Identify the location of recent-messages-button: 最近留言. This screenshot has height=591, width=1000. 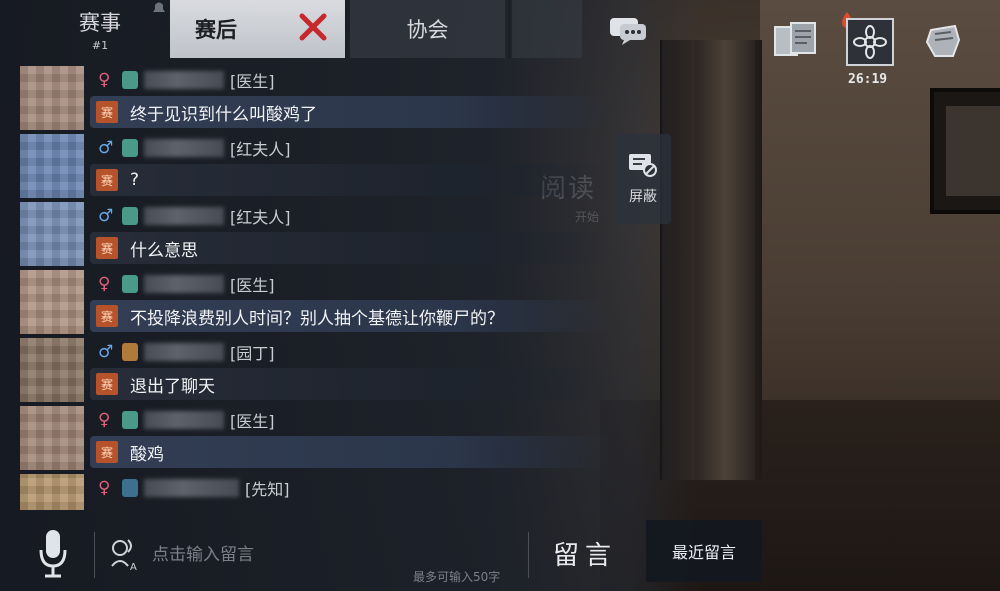
(704, 551).